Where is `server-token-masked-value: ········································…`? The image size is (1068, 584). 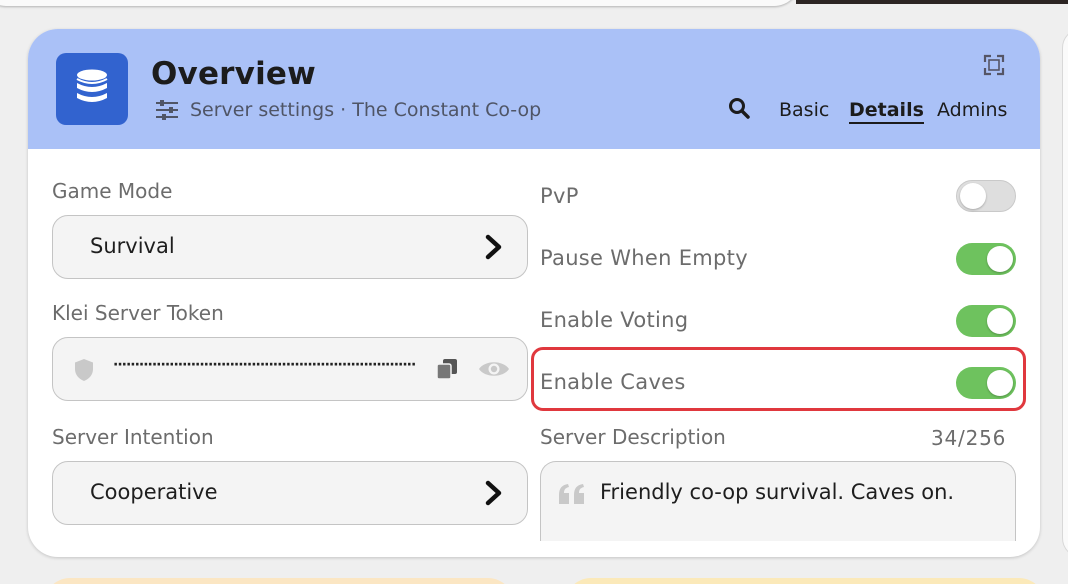 server-token-masked-value: ········································… is located at coordinates (264, 365).